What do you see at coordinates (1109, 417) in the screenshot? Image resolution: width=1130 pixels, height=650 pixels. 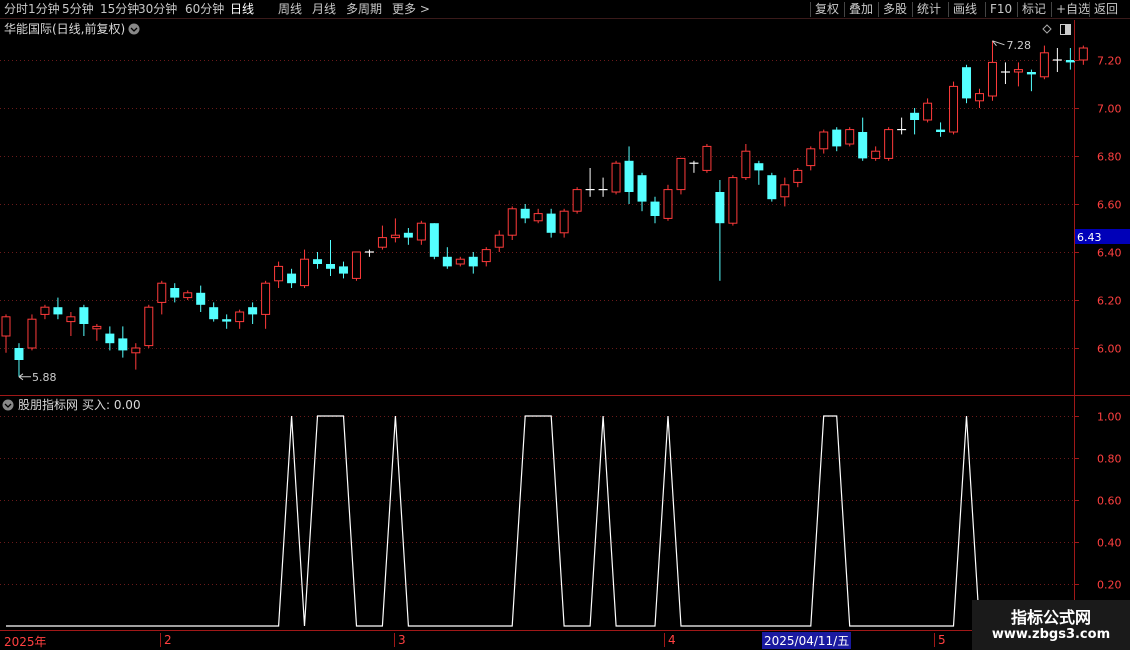 I see `indicator-tick-label: 1.00` at bounding box center [1109, 417].